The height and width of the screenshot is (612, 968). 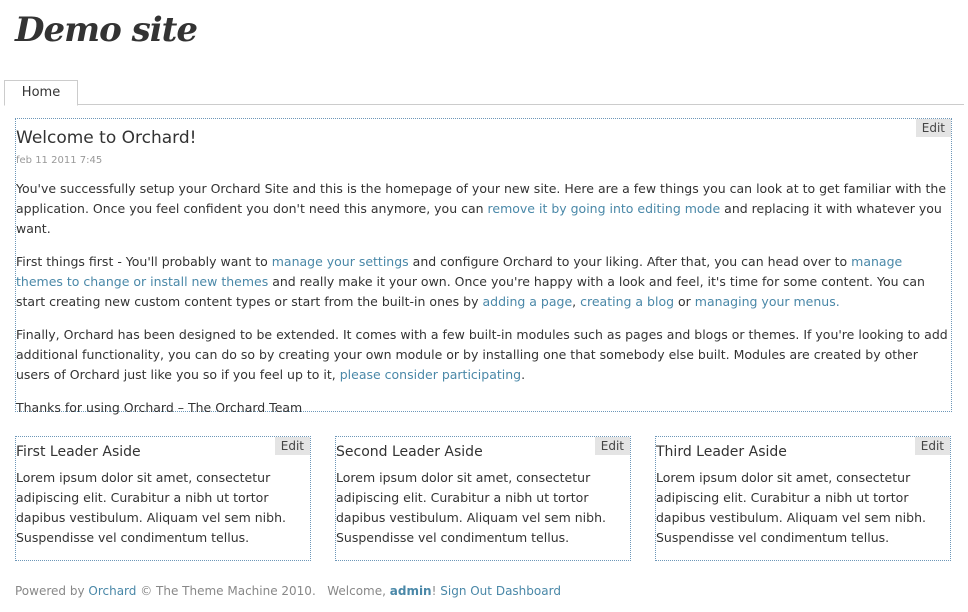 I want to click on creating-blog-link: creating a blog, so click(x=627, y=301).